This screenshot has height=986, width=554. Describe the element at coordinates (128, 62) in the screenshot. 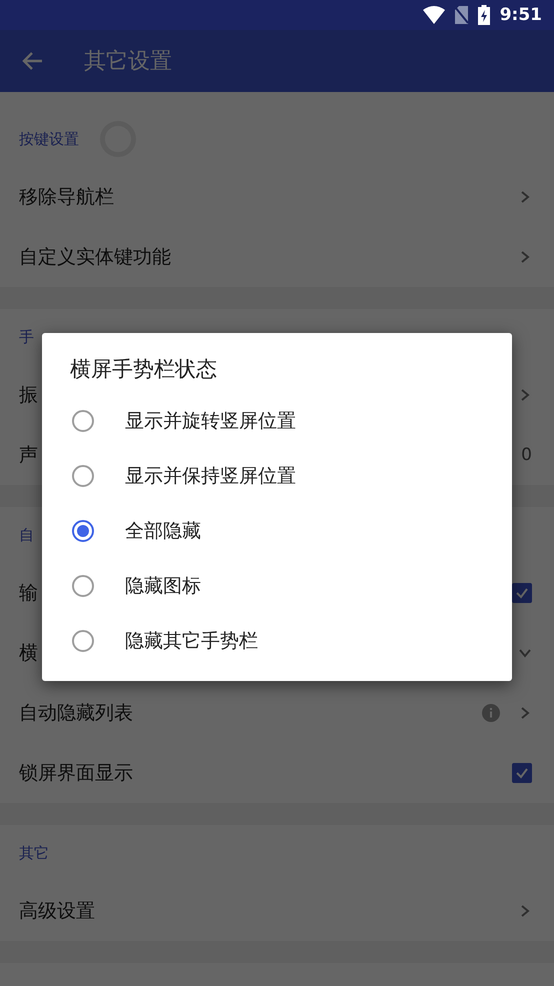

I see `page-title: 其它设置` at that location.